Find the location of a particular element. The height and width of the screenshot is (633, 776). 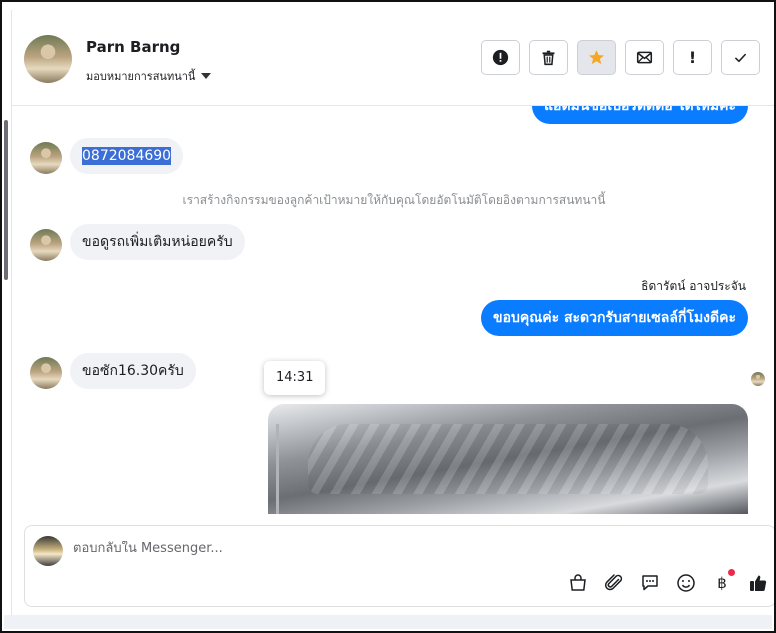

trash-icon is located at coordinates (548, 58).